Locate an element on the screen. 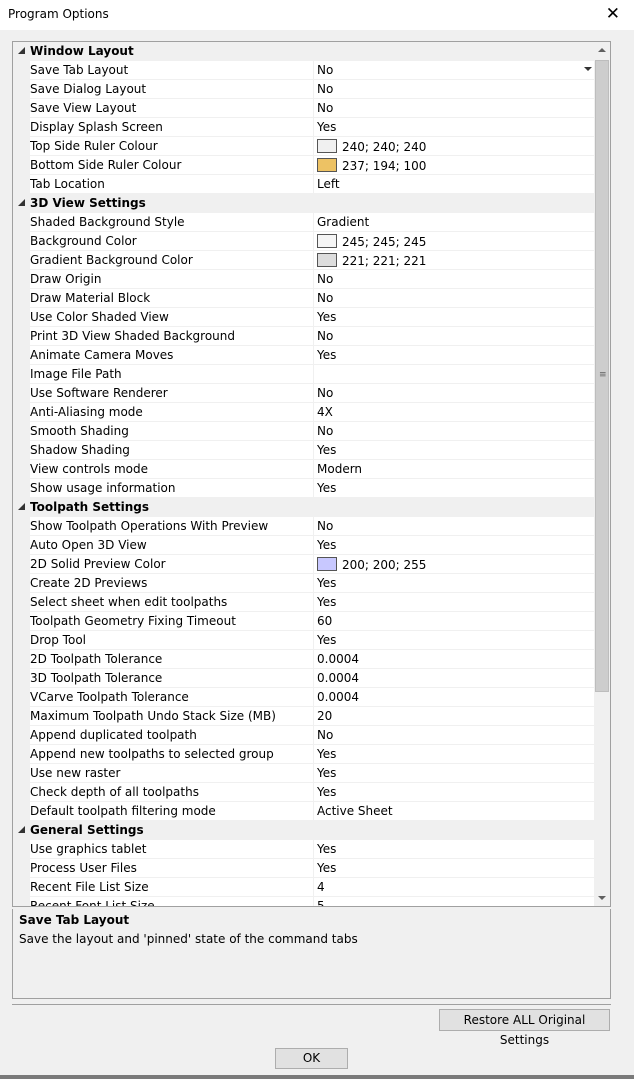 The width and height of the screenshot is (634, 1079). property-value: 245; 245; 245 is located at coordinates (453, 241).